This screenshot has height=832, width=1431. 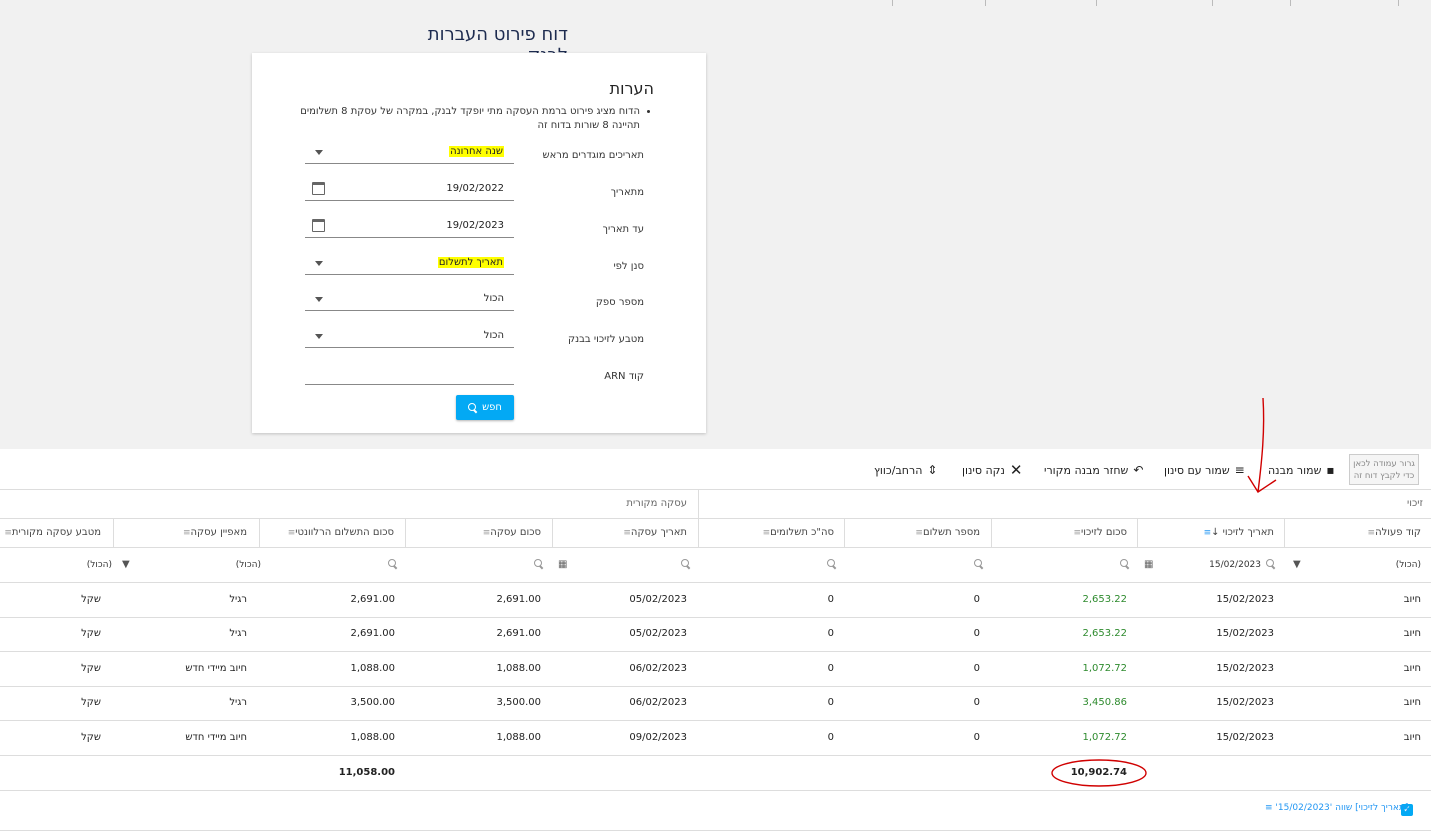 I want to click on annotation-arrowhead, so click(x=1262, y=484).